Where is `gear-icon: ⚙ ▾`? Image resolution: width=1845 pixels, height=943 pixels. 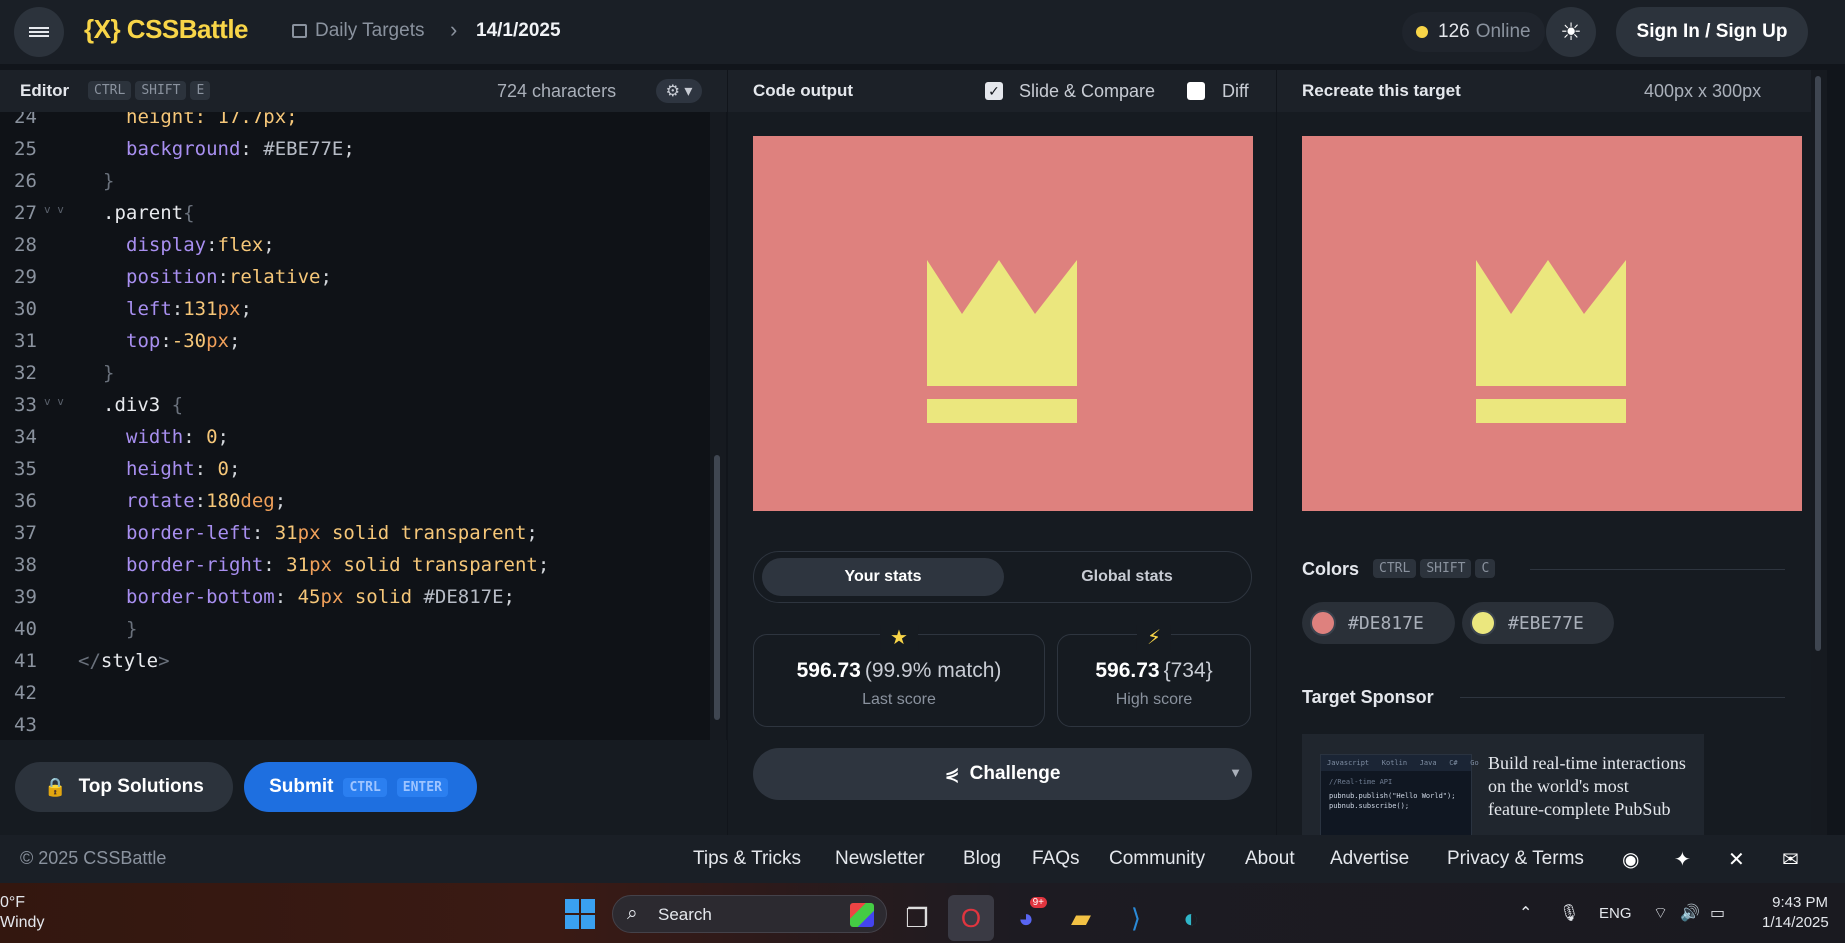
gear-icon: ⚙ ▾ is located at coordinates (679, 91).